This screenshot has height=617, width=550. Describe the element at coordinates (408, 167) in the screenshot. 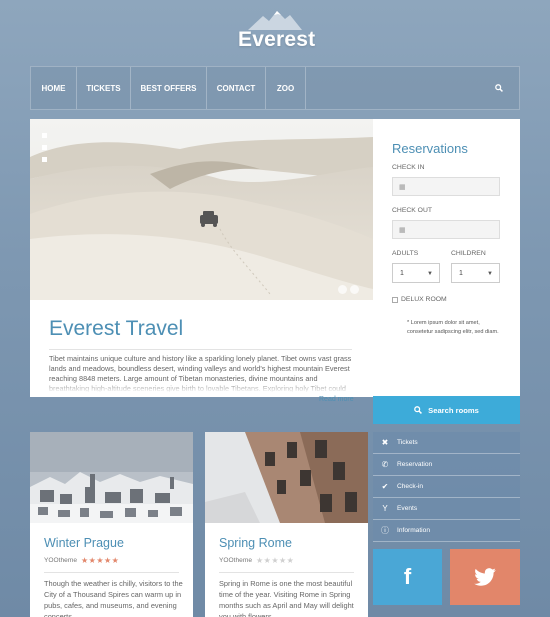

I see `check-in-label: CHECK IN` at that location.